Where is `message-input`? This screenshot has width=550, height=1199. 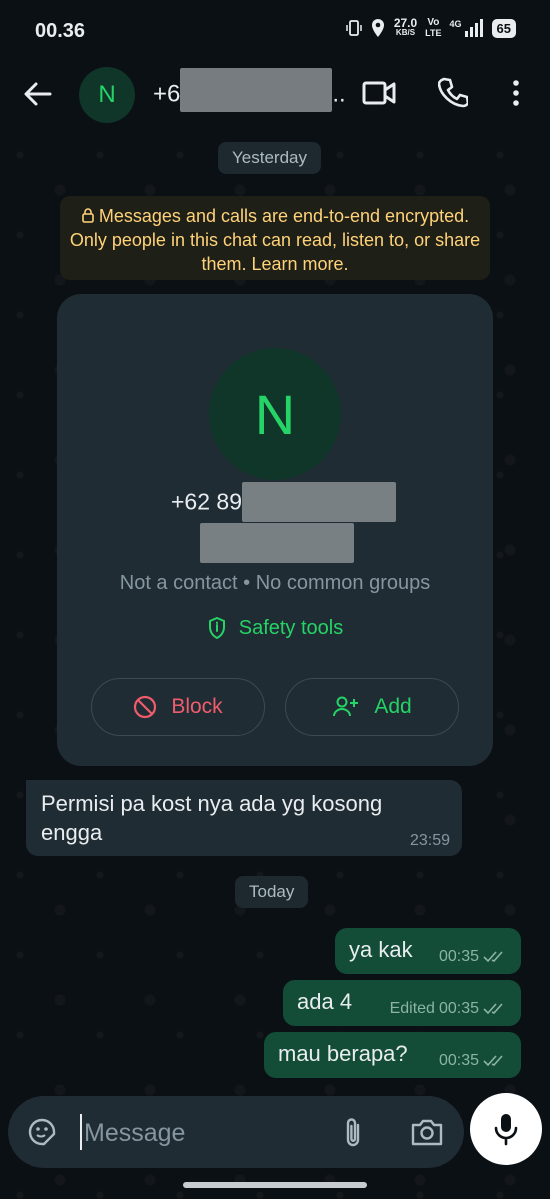 message-input is located at coordinates (204, 1133).